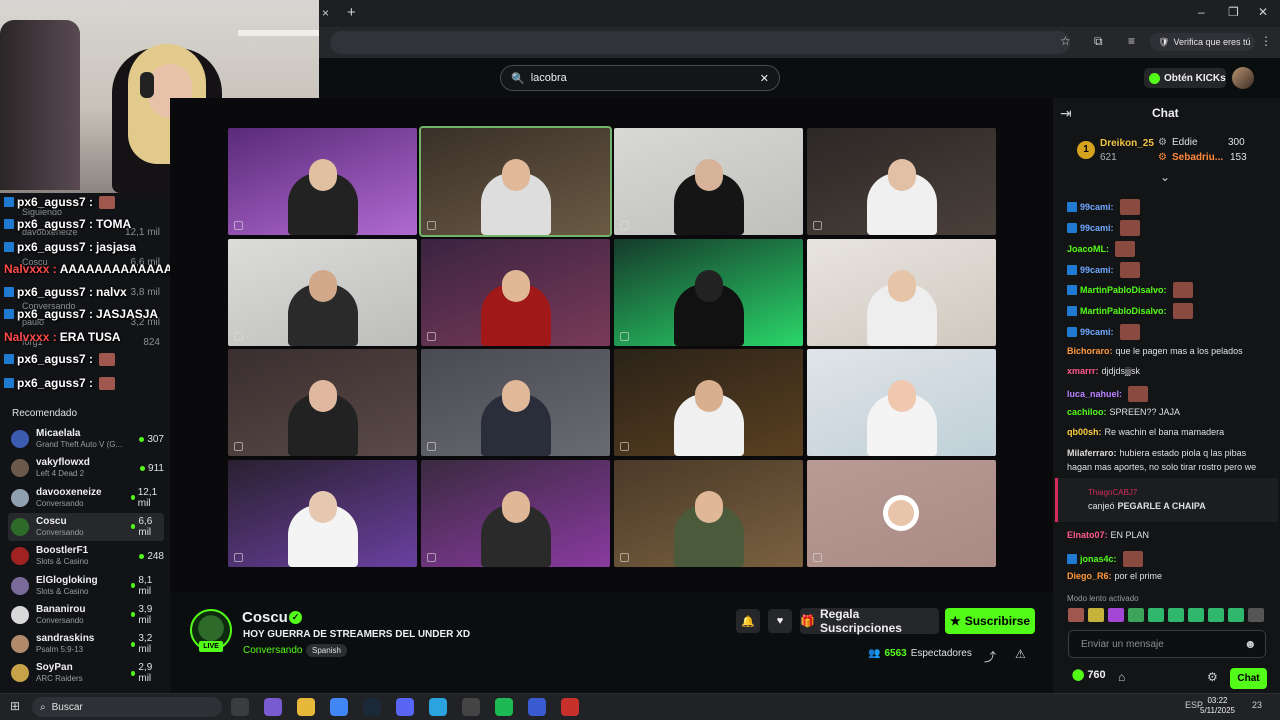  Describe the element at coordinates (1165, 113) in the screenshot. I see `chat-title: Chat` at that location.